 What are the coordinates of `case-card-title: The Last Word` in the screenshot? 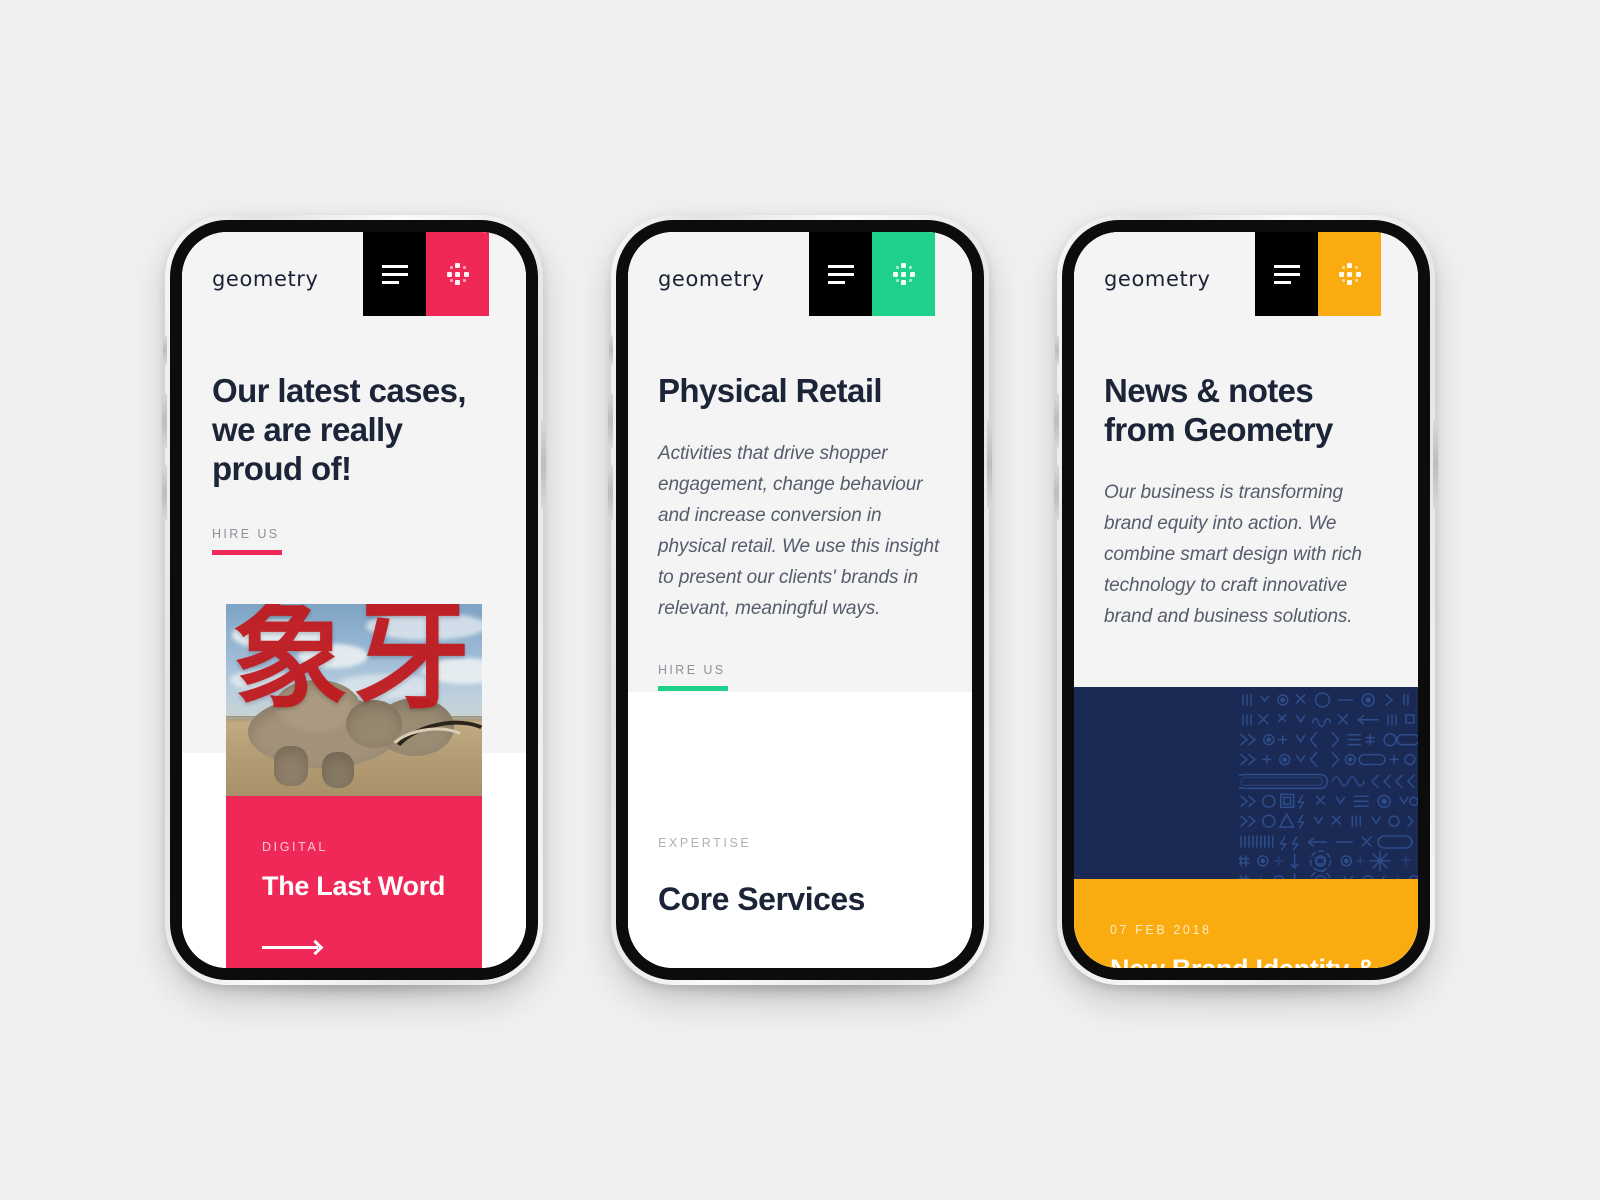 It's located at (354, 886).